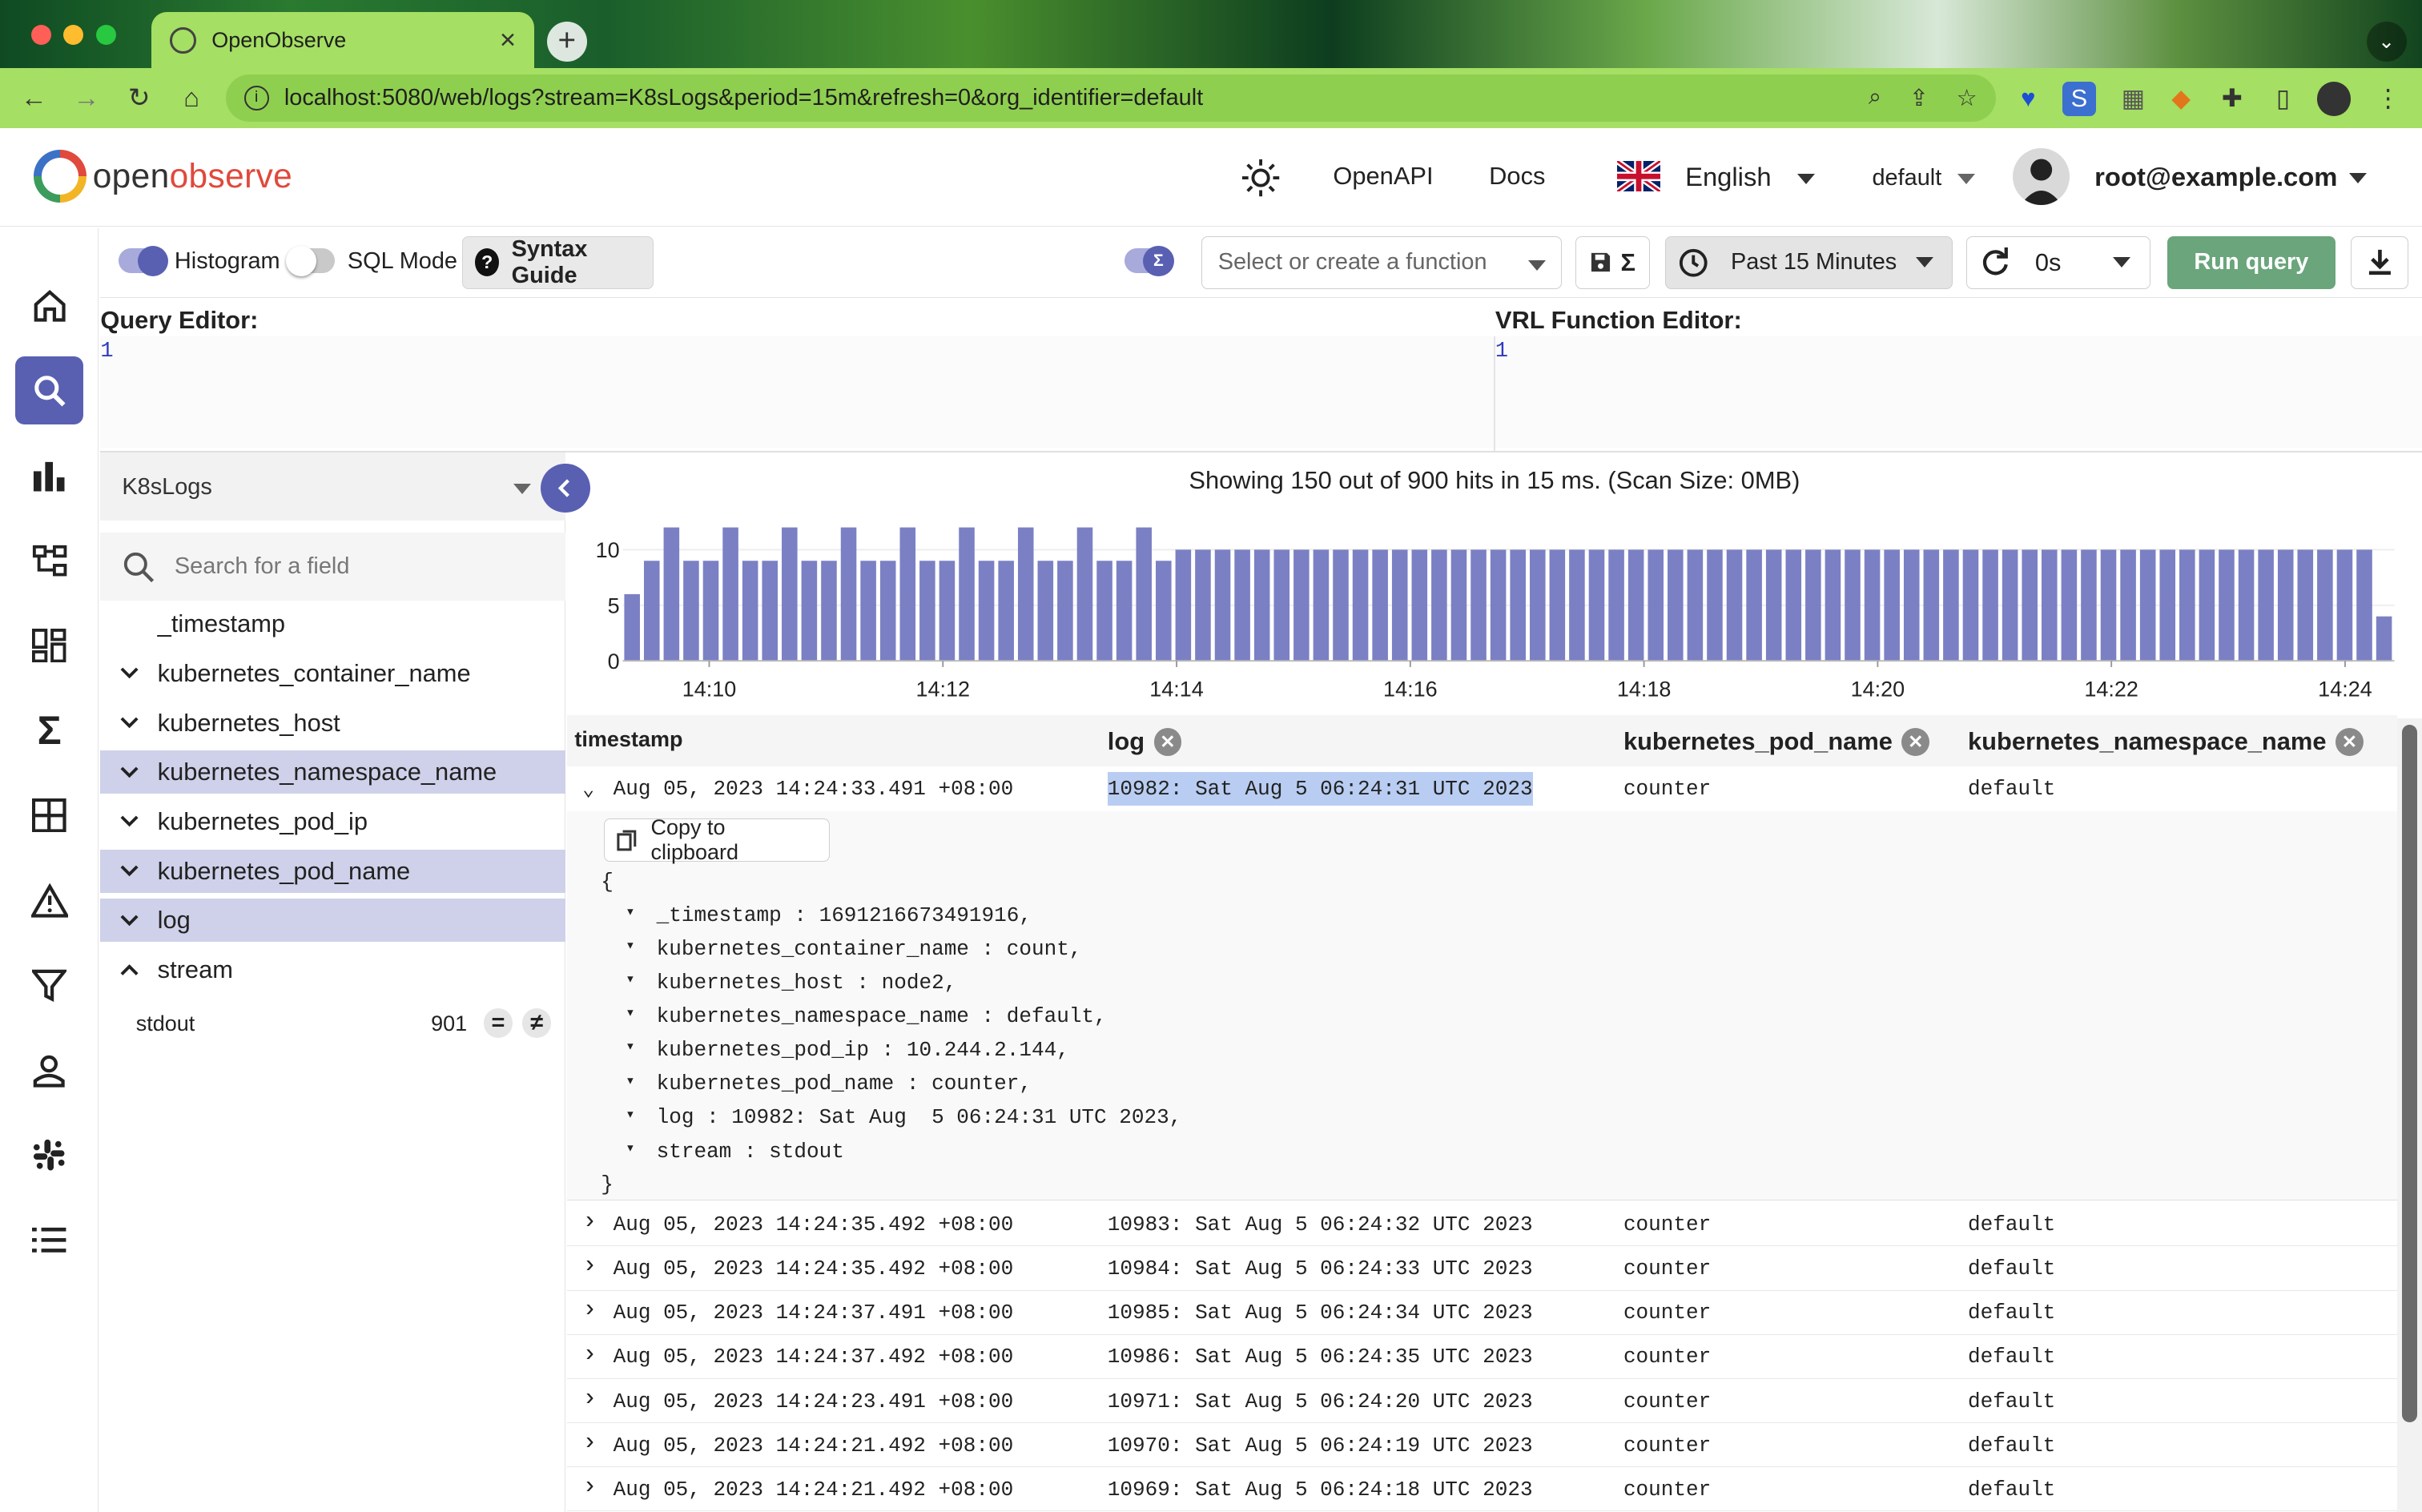 The image size is (2422, 1512). I want to click on sidepanel-icon: ▯, so click(2282, 98).